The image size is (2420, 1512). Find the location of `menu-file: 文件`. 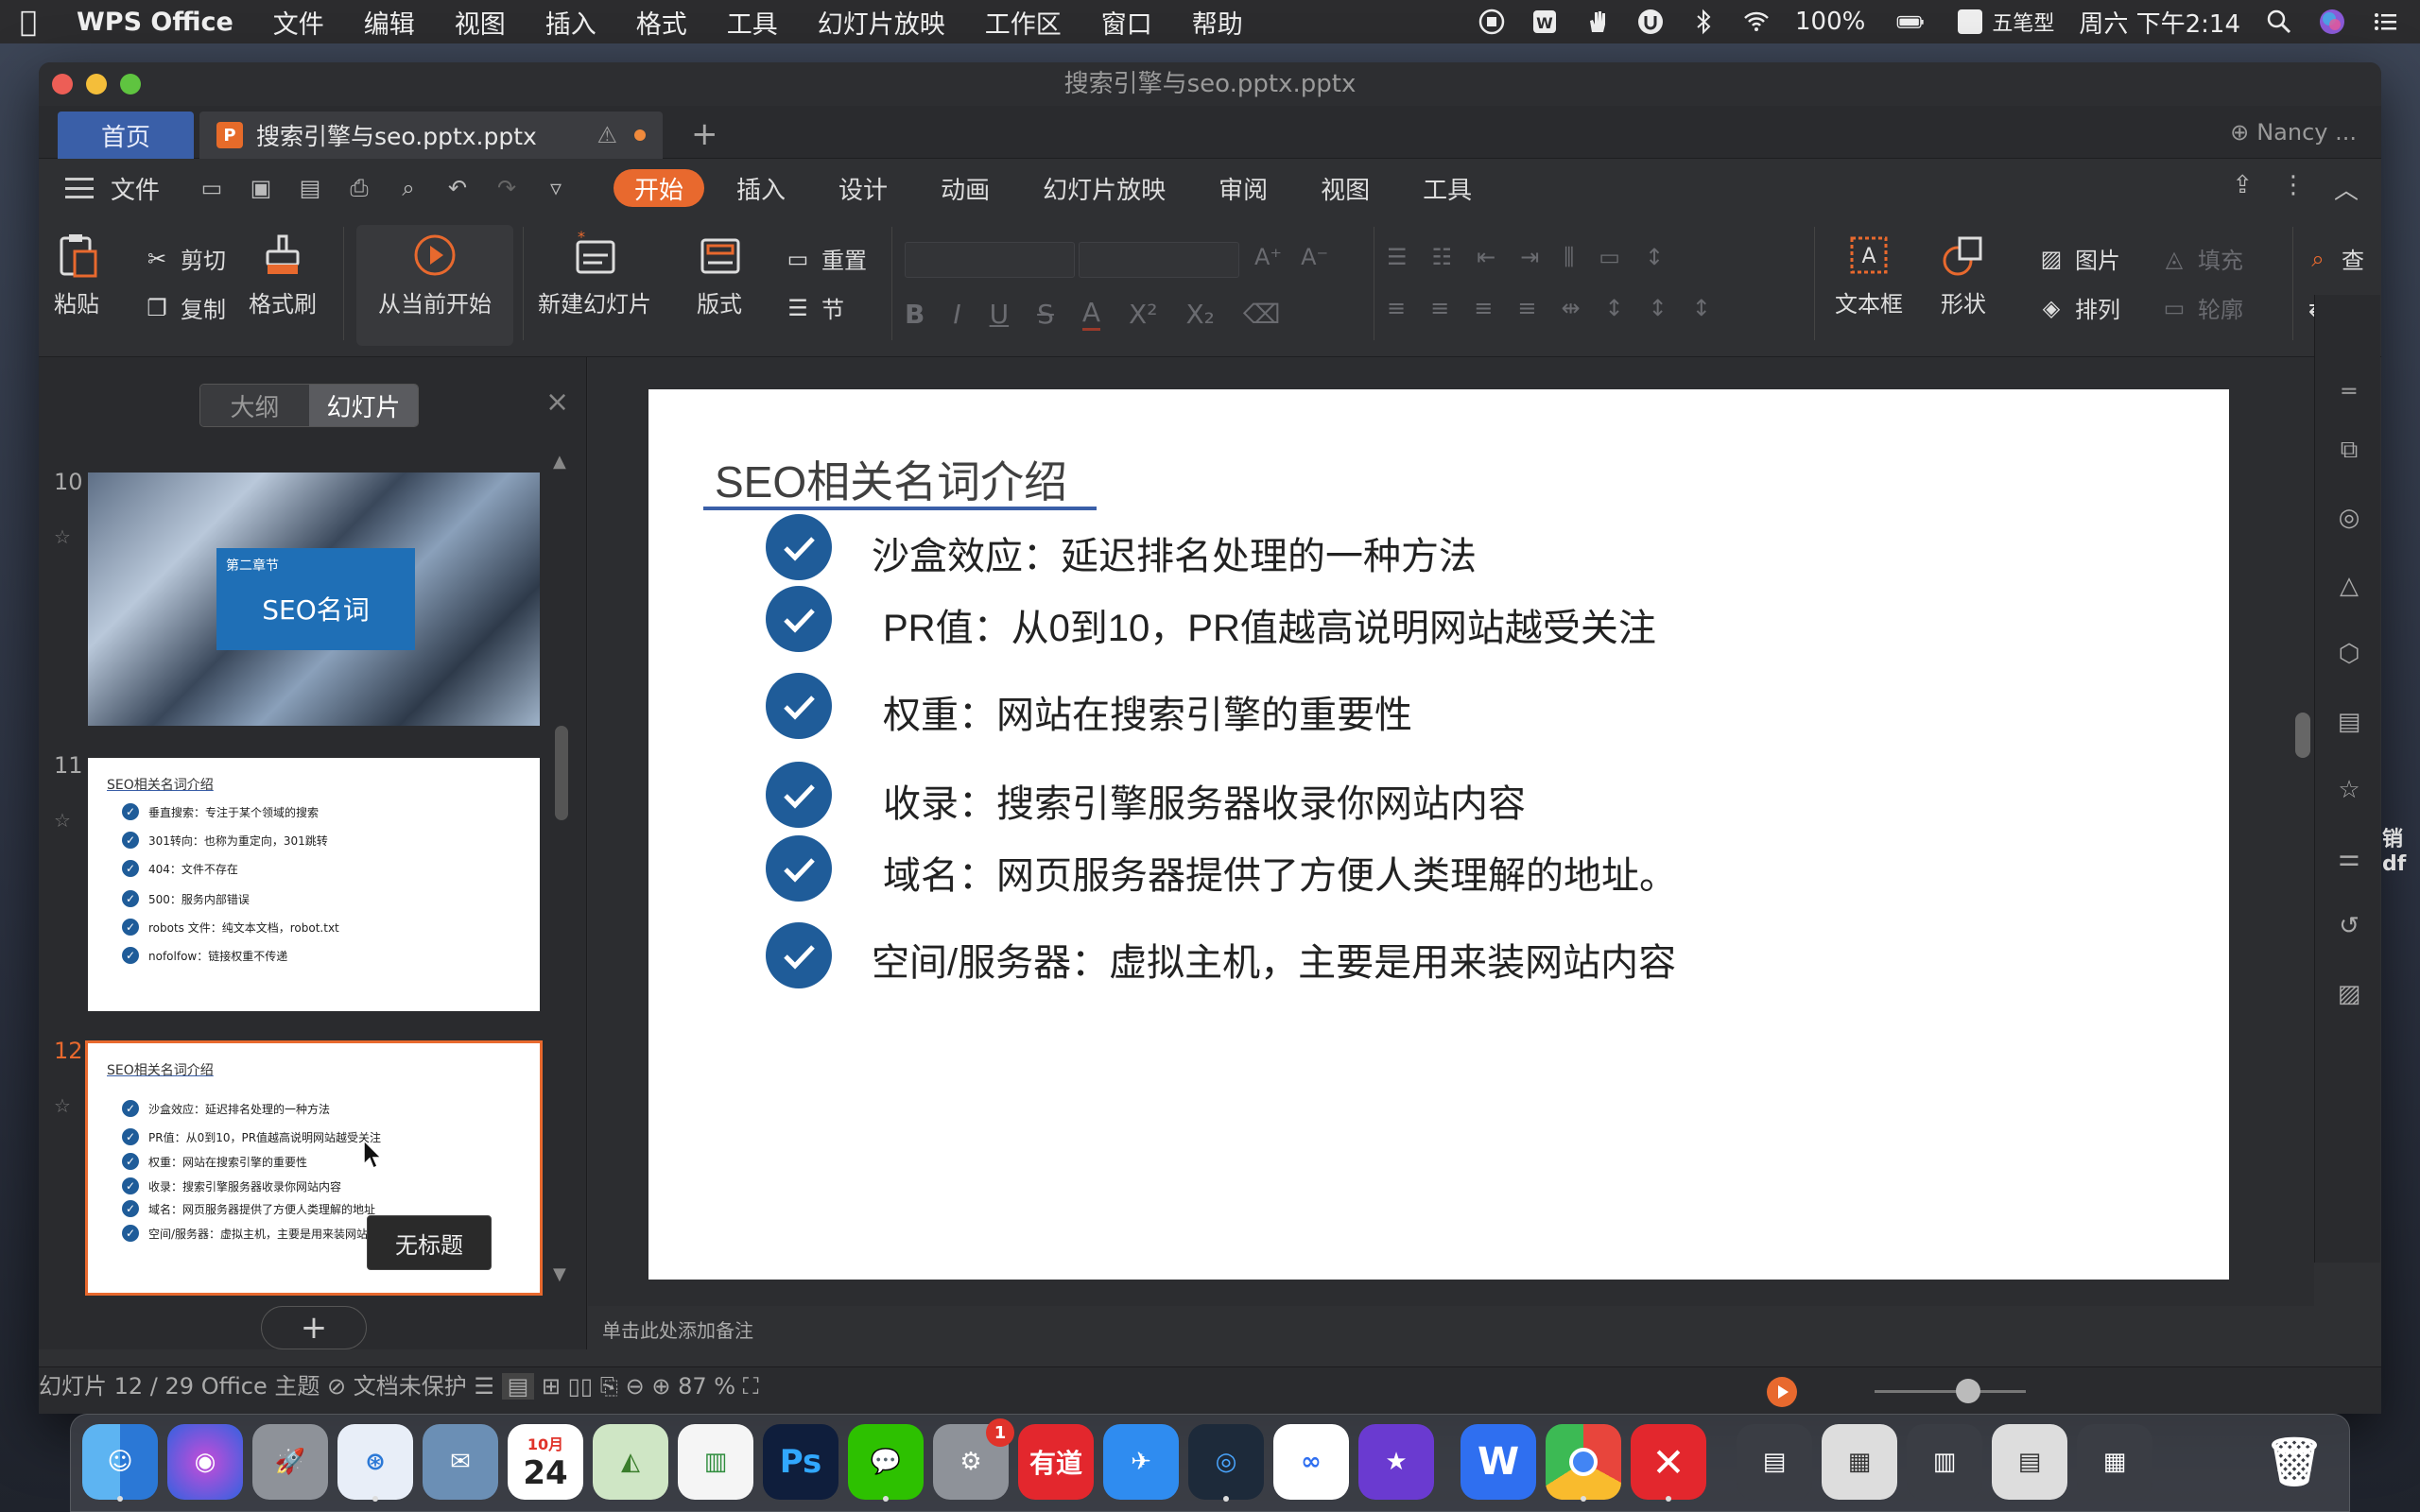

menu-file: 文件 is located at coordinates (298, 22).